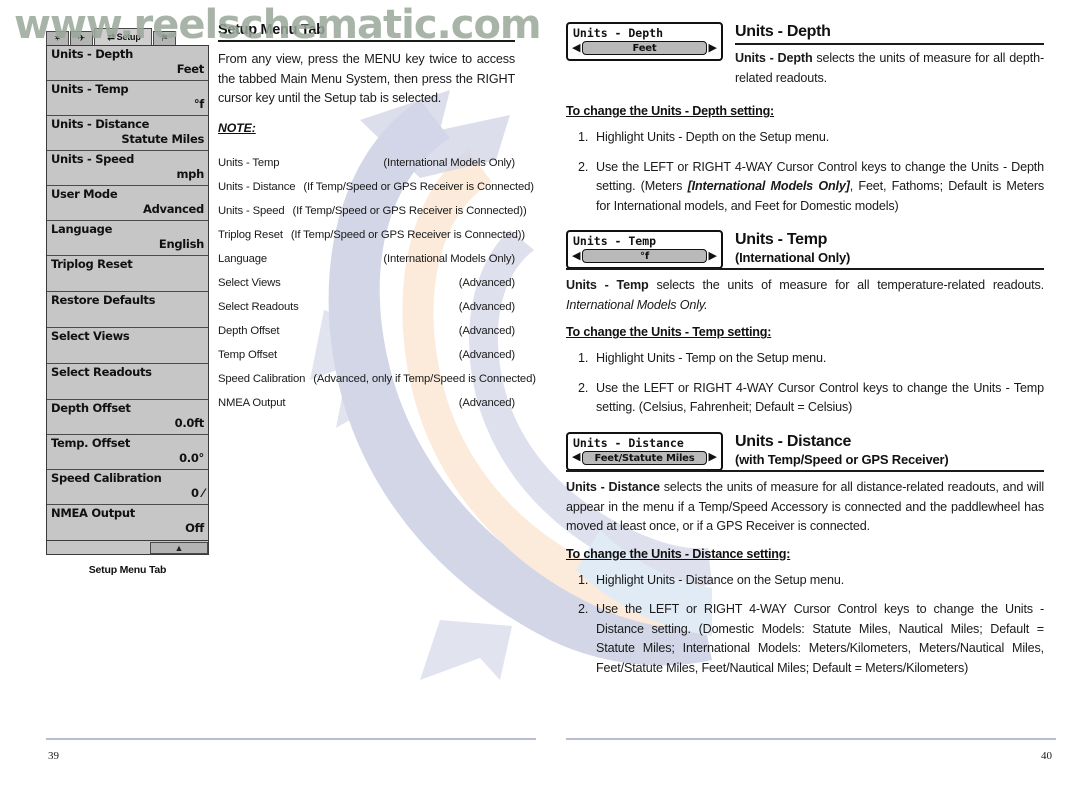 Image resolution: width=1080 pixels, height=788 pixels. I want to click on note-item-name: Depth Offset, so click(249, 330).